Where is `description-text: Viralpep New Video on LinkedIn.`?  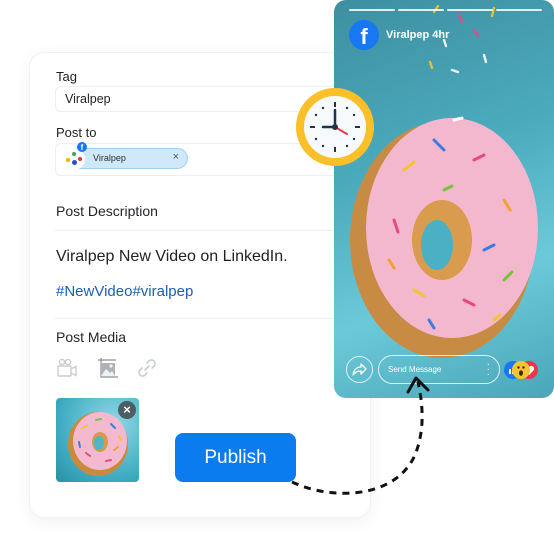 description-text: Viralpep New Video on LinkedIn. is located at coordinates (172, 257).